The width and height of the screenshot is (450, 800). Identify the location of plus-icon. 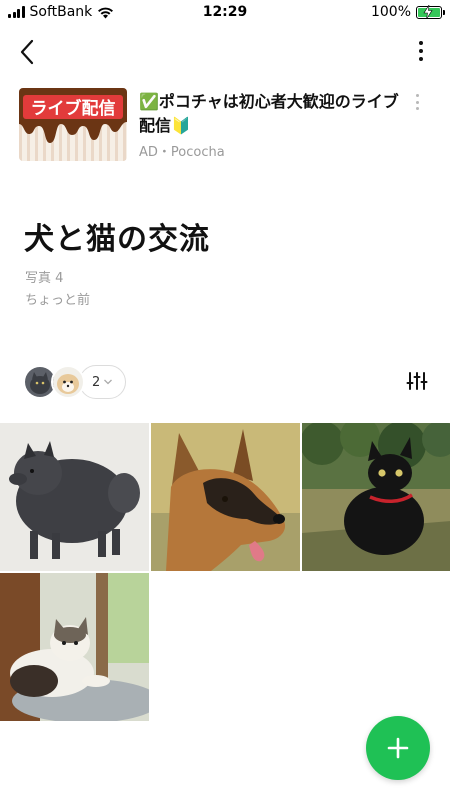
(398, 748).